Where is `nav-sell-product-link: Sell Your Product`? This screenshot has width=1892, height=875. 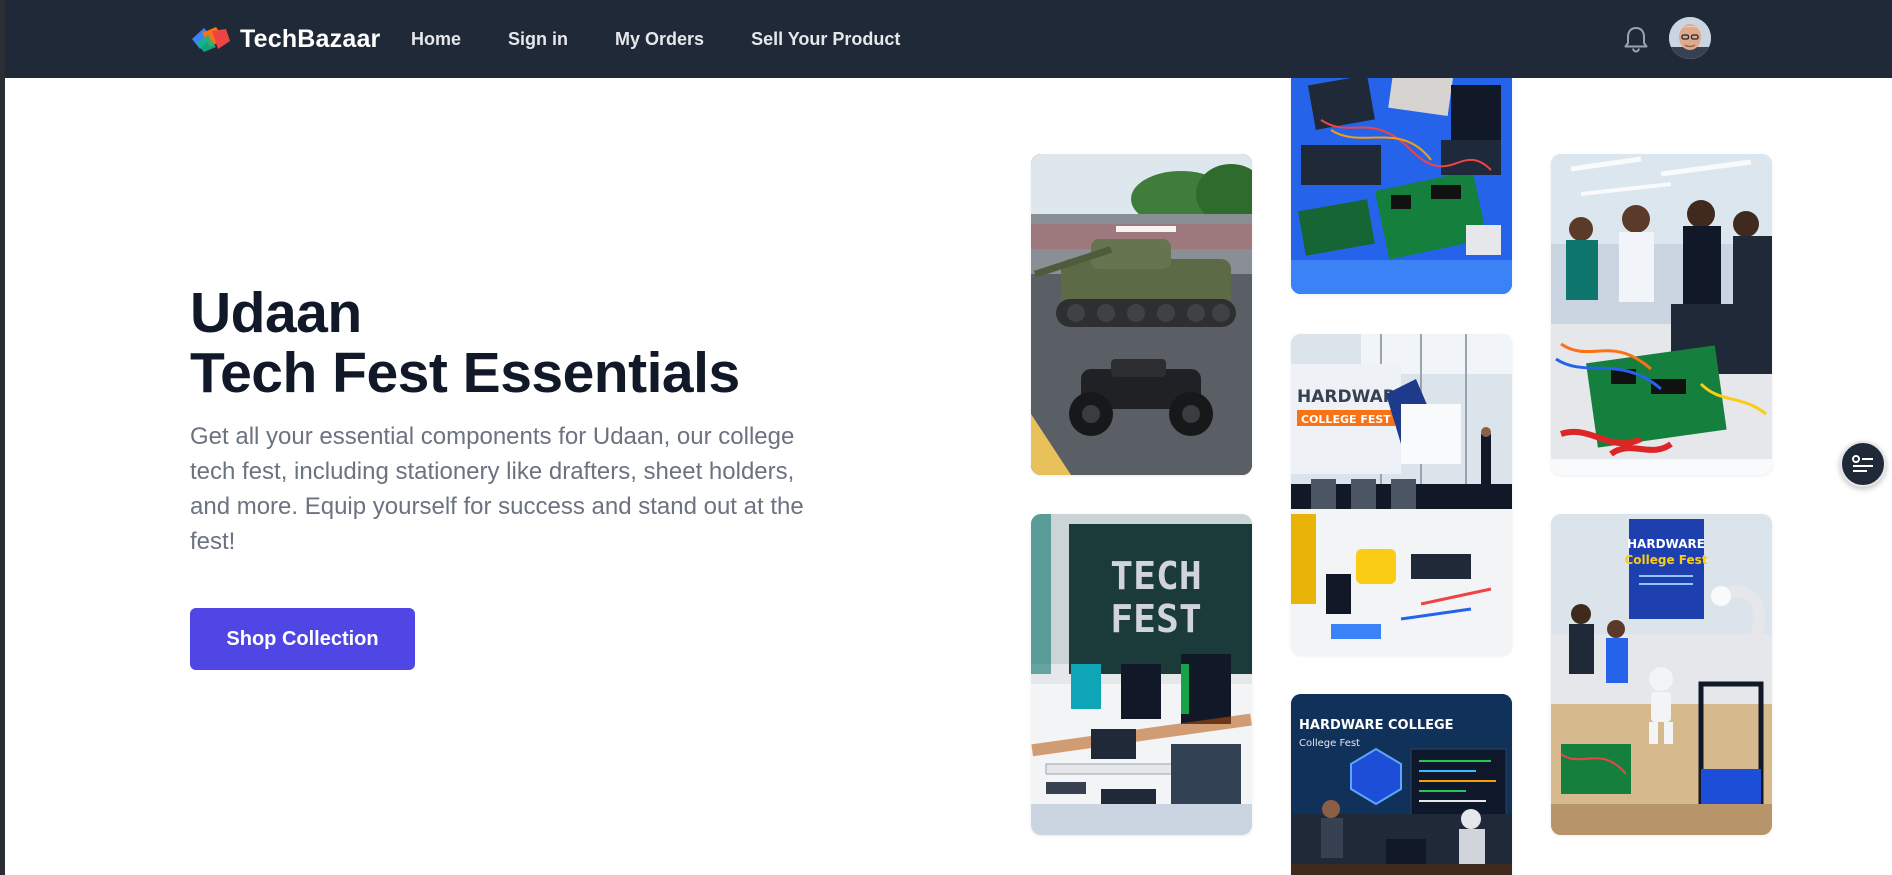
nav-sell-product-link: Sell Your Product is located at coordinates (825, 39).